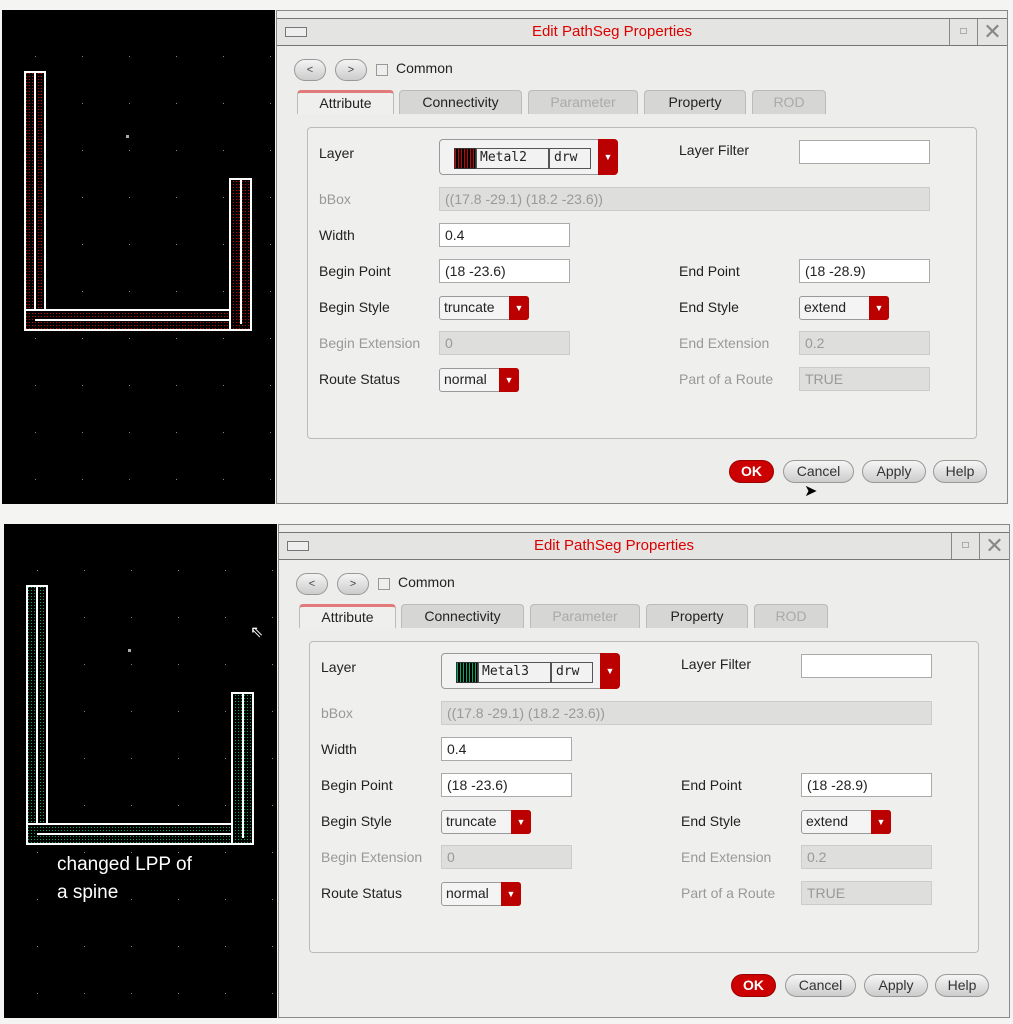 This screenshot has width=1013, height=1024. Describe the element at coordinates (528, 157) in the screenshot. I see `layer-selector: Metal2 drw ▼` at that location.